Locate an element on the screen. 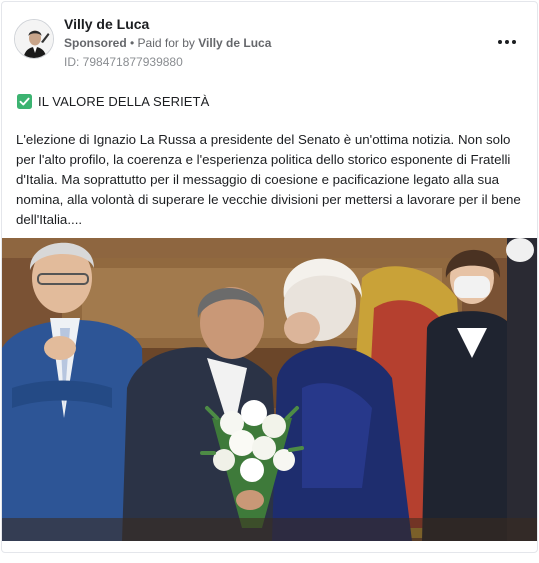 This screenshot has height=563, width=539. page-name: Villy de Luca is located at coordinates (106, 24).